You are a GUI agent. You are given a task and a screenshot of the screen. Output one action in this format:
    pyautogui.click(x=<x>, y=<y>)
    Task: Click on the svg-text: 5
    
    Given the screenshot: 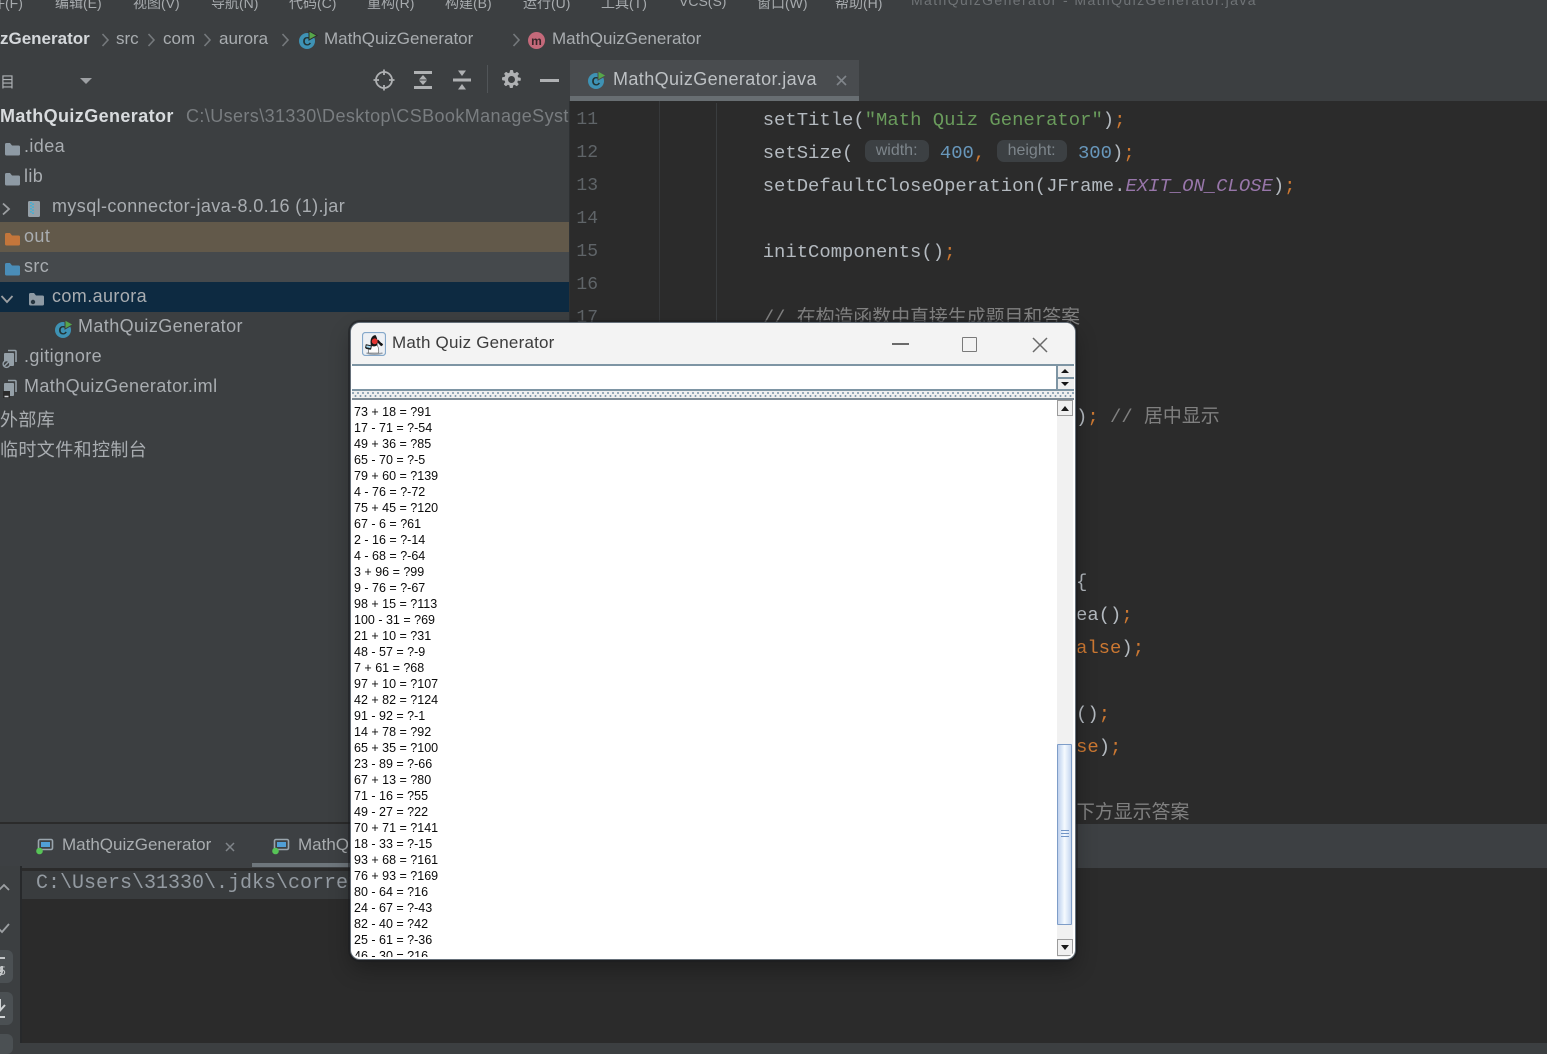 What is the action you would take?
    pyautogui.click(x=3, y=971)
    